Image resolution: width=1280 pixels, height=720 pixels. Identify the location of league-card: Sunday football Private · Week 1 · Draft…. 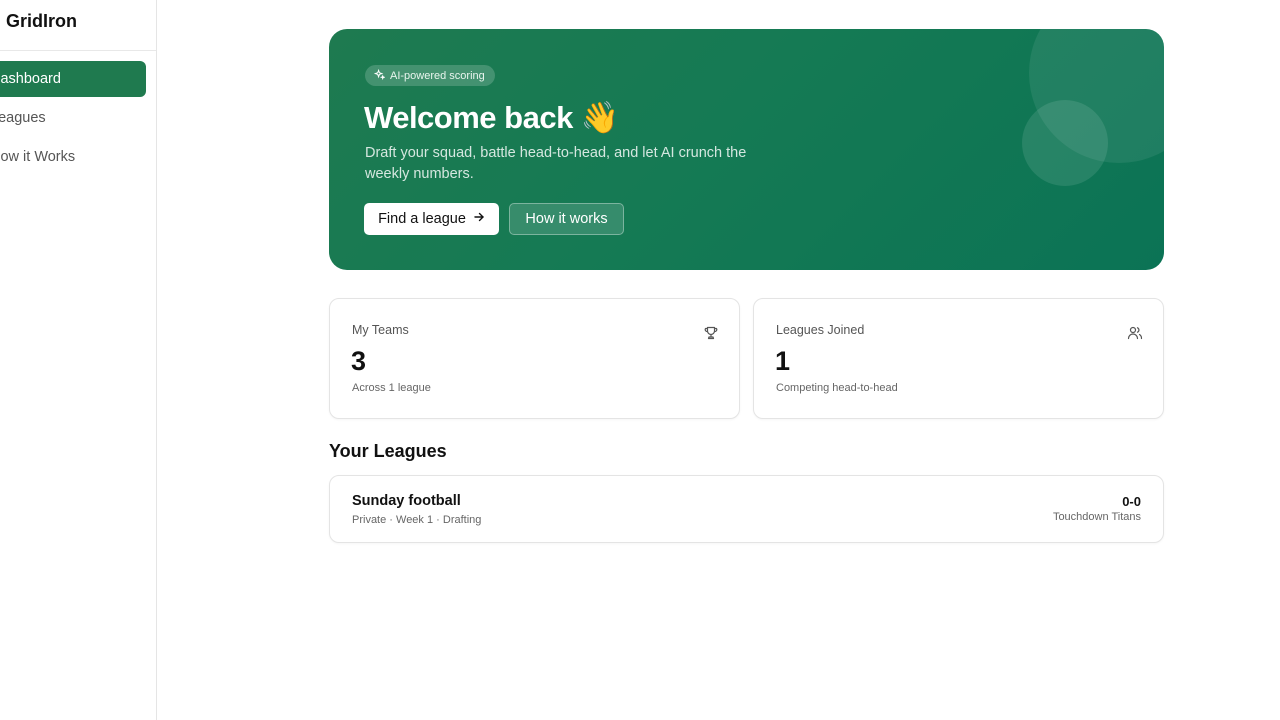
(746, 509).